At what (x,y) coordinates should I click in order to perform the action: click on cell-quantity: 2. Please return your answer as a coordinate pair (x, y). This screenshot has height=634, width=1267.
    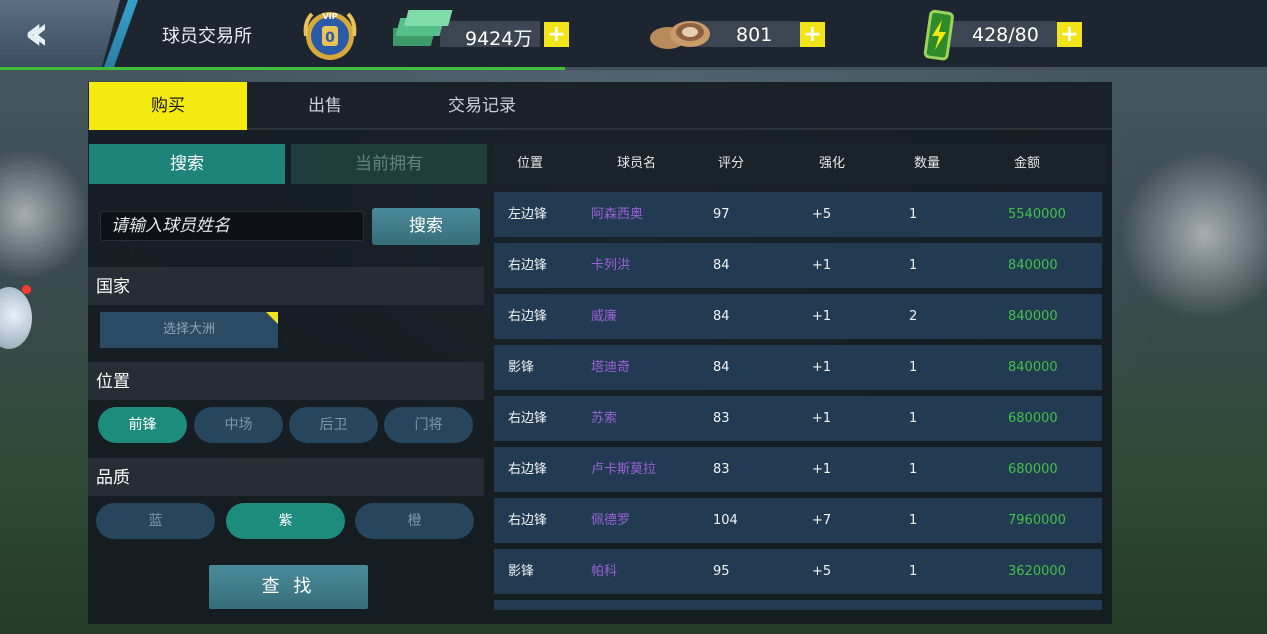
    Looking at the image, I should click on (913, 316).